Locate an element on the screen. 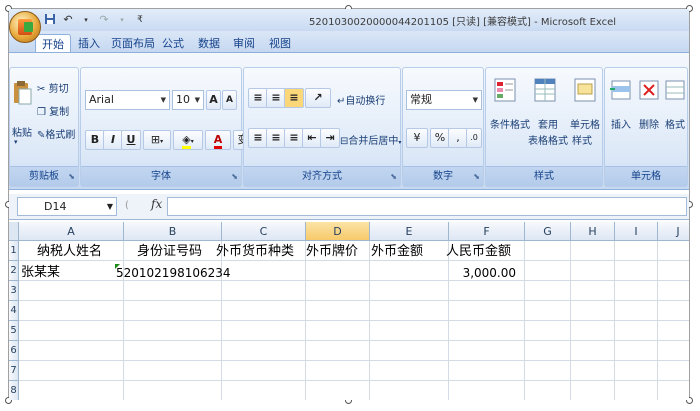 This screenshot has width=700, height=411. merge-center-button: ⊟合并后居中▾ is located at coordinates (370, 139).